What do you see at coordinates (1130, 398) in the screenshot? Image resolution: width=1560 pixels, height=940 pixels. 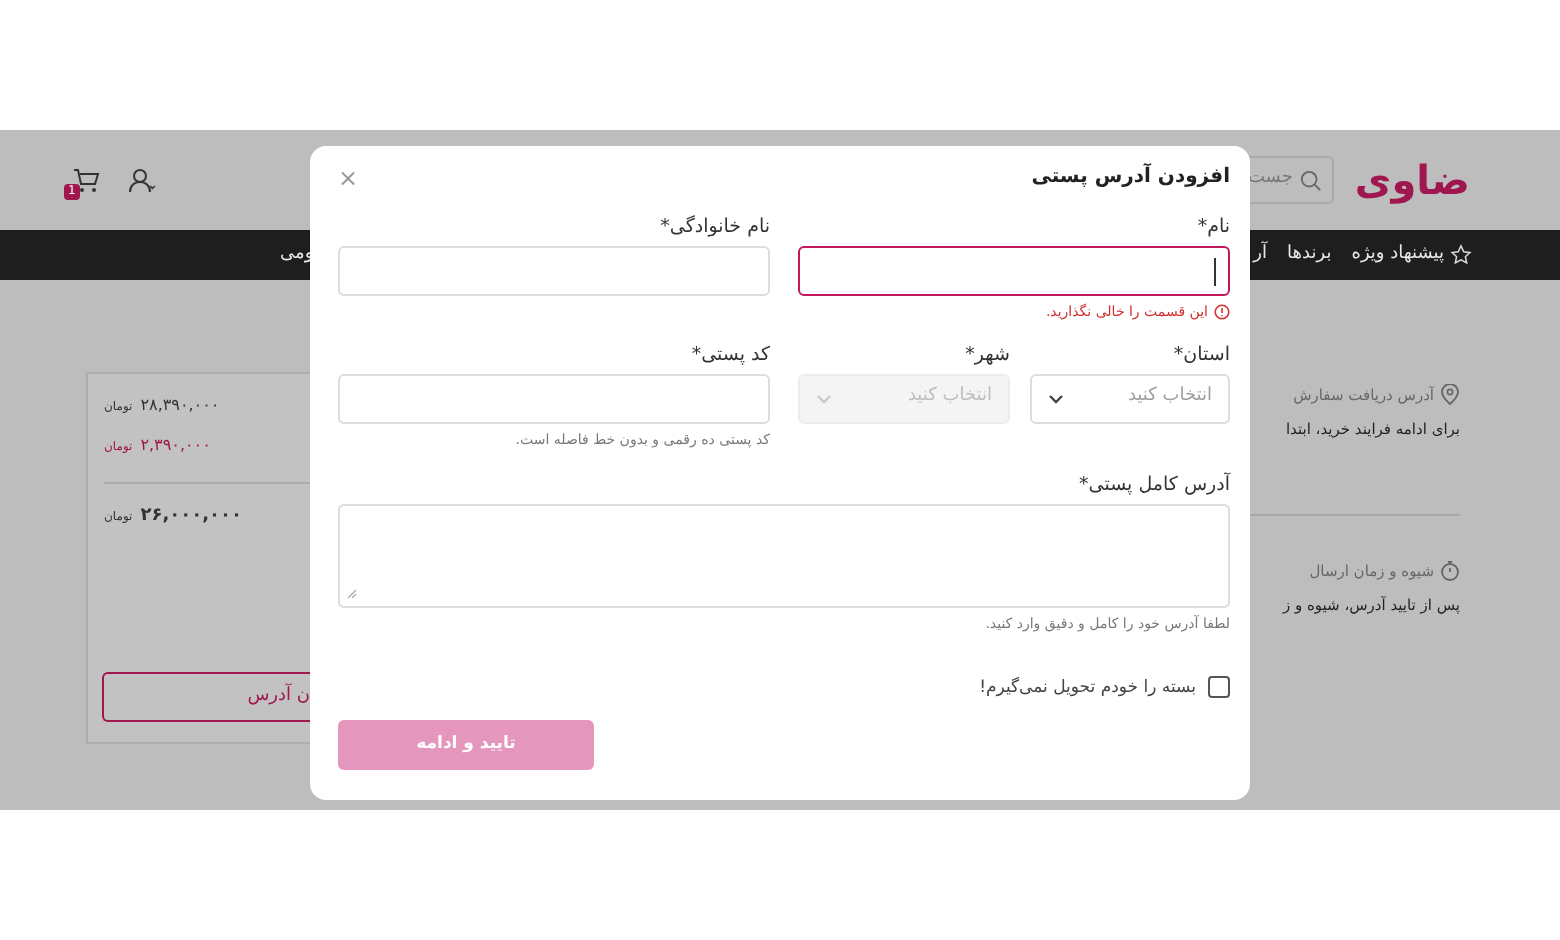 I see `select-field: انتخاب کنید` at bounding box center [1130, 398].